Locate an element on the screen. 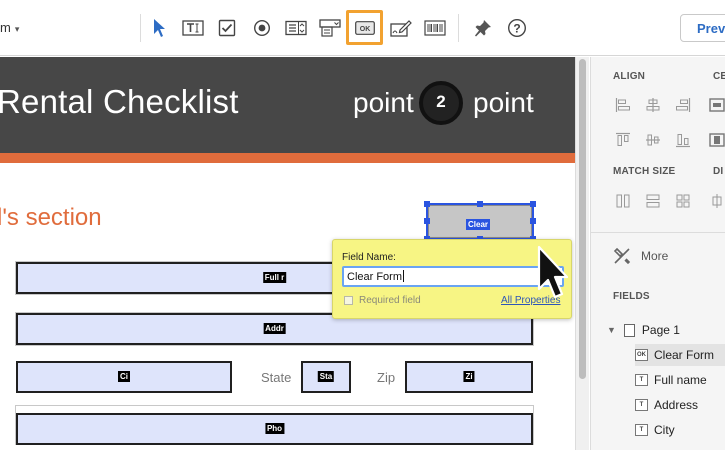 The height and width of the screenshot is (450, 725). signature-icon is located at coordinates (401, 28).